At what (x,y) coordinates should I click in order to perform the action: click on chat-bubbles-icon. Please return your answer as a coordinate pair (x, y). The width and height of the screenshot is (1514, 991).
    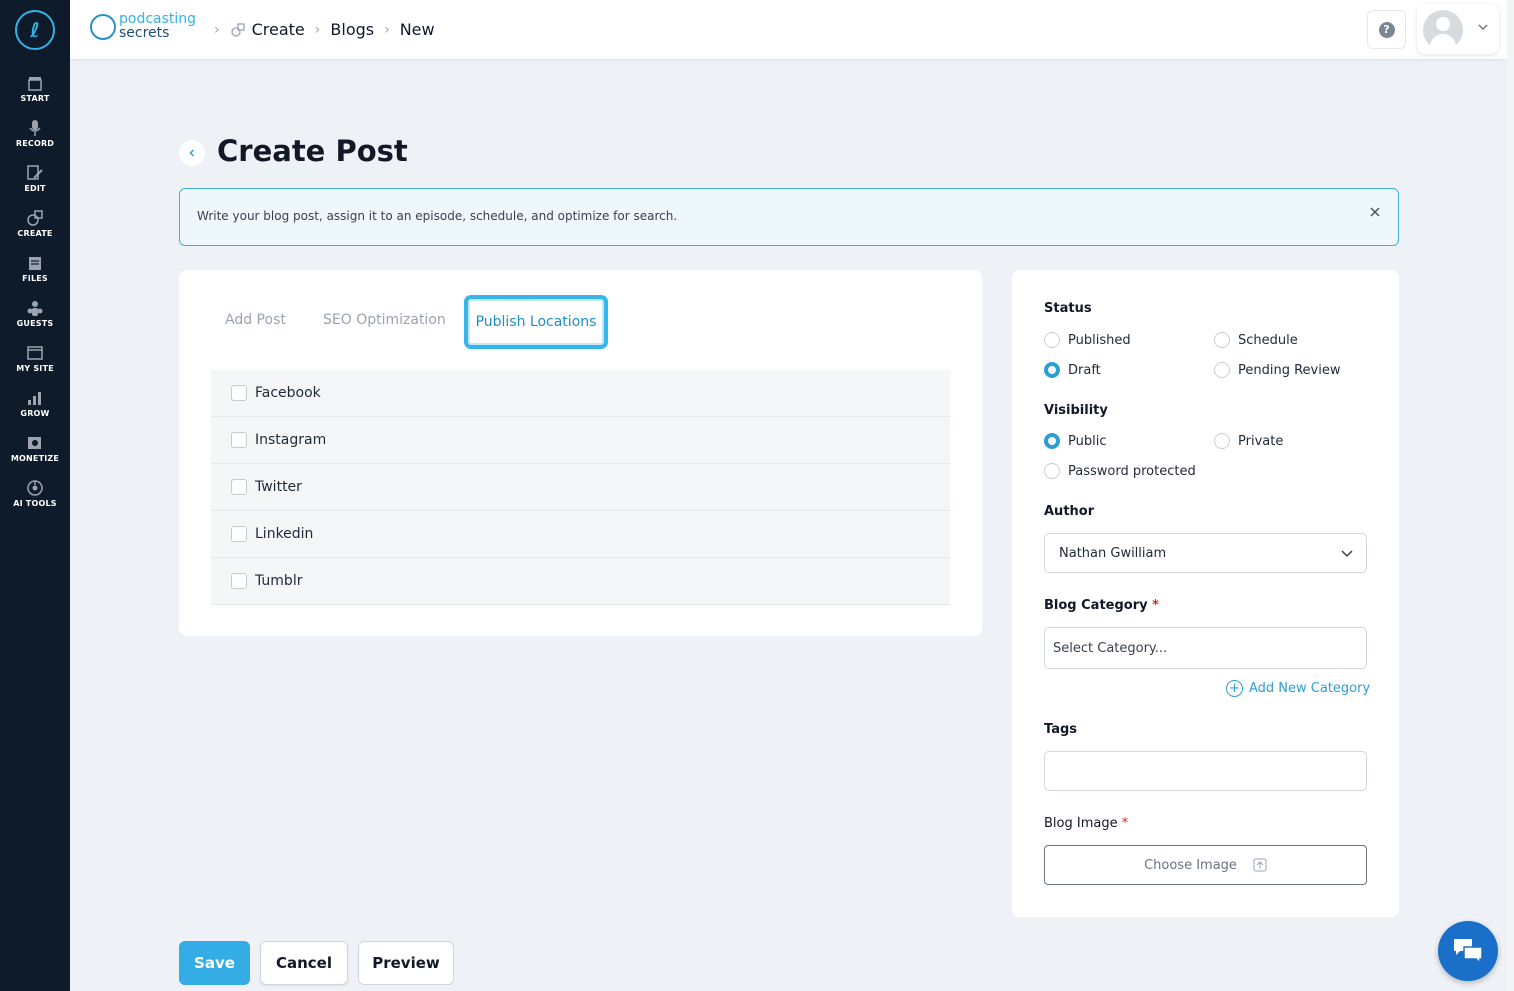
    Looking at the image, I should click on (1468, 952).